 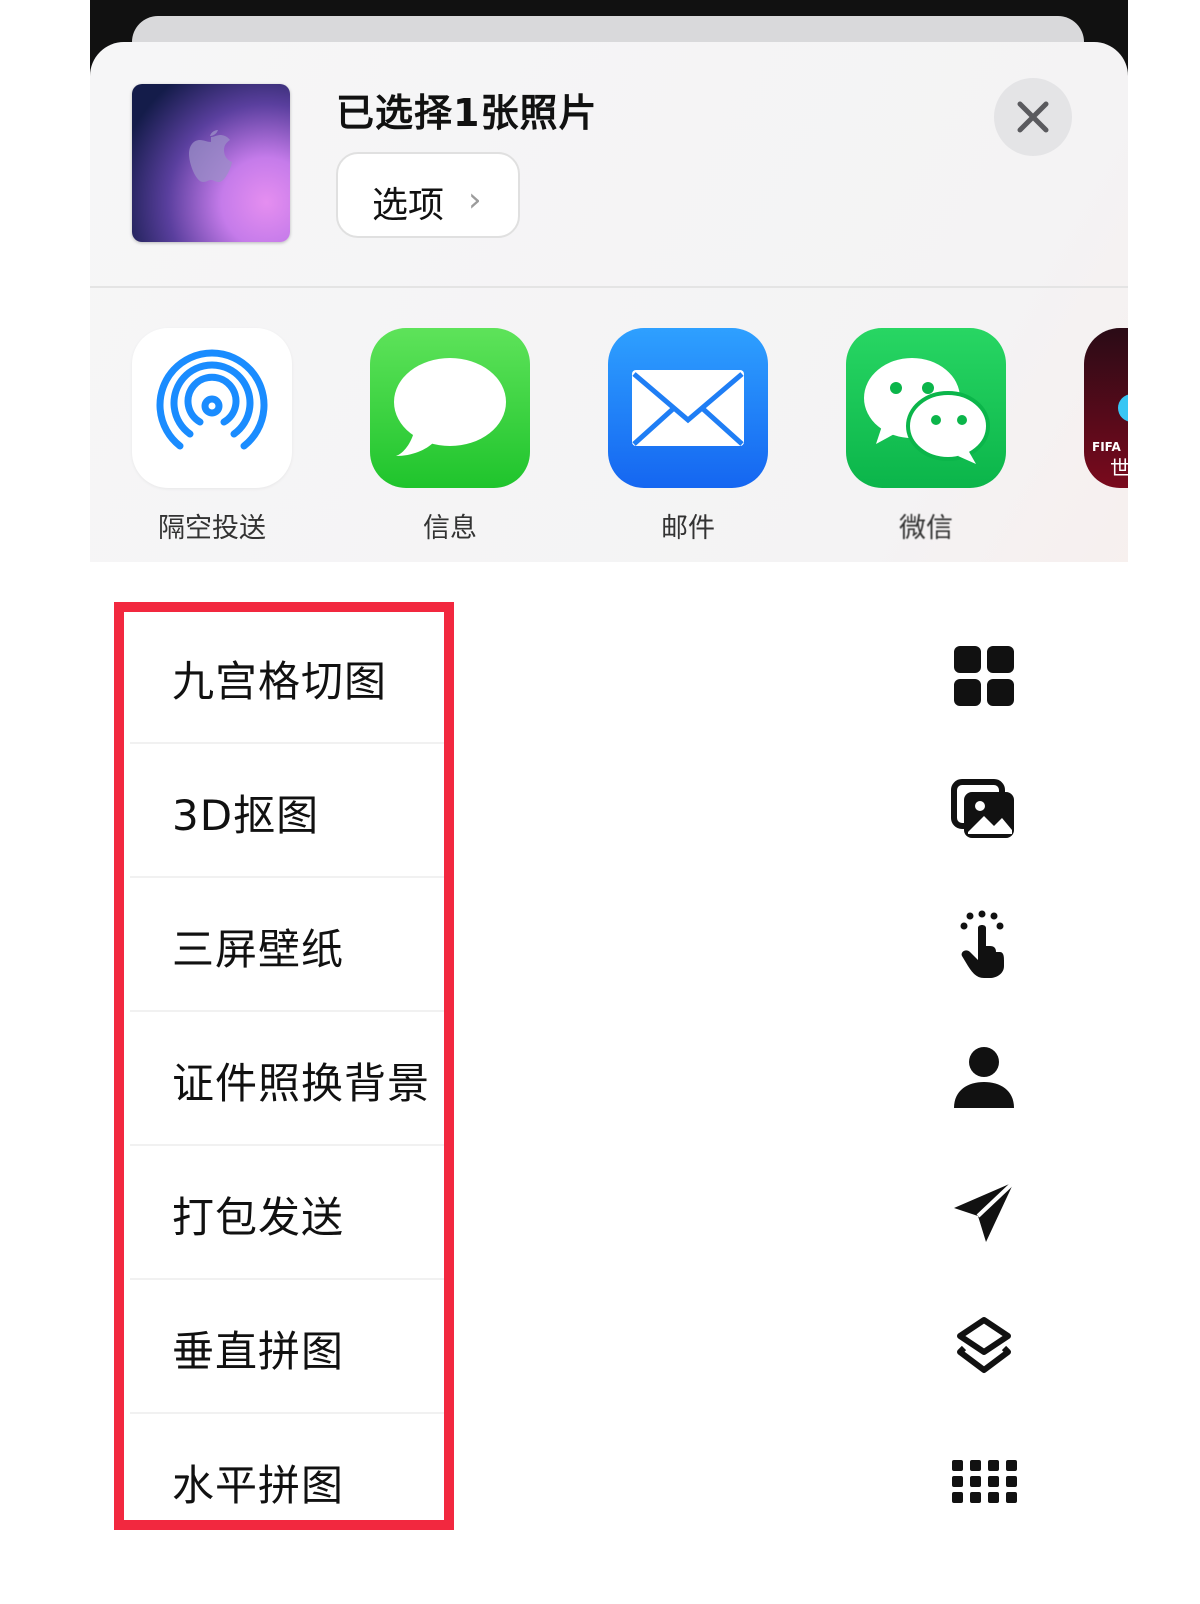 What do you see at coordinates (982, 808) in the screenshot?
I see `photo-stack-icon` at bounding box center [982, 808].